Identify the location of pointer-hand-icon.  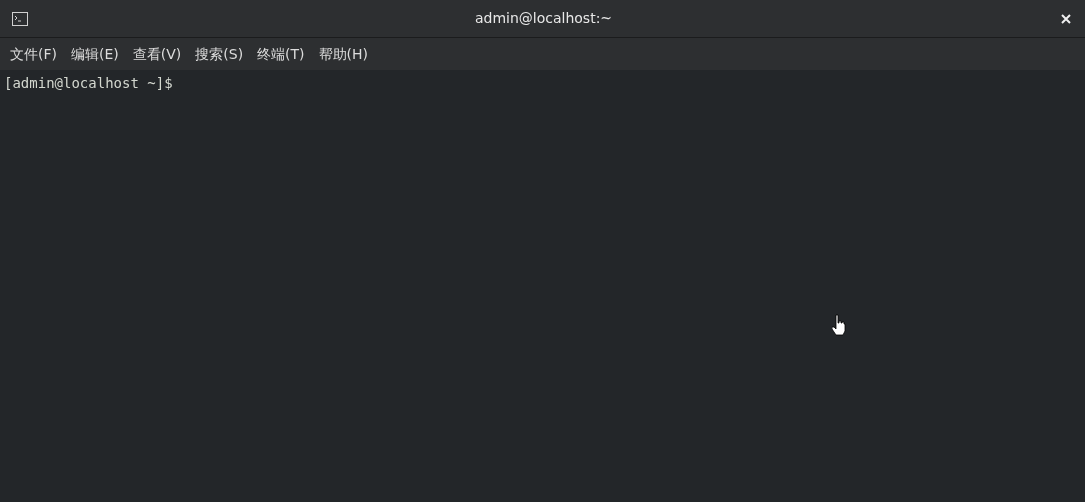
(839, 325).